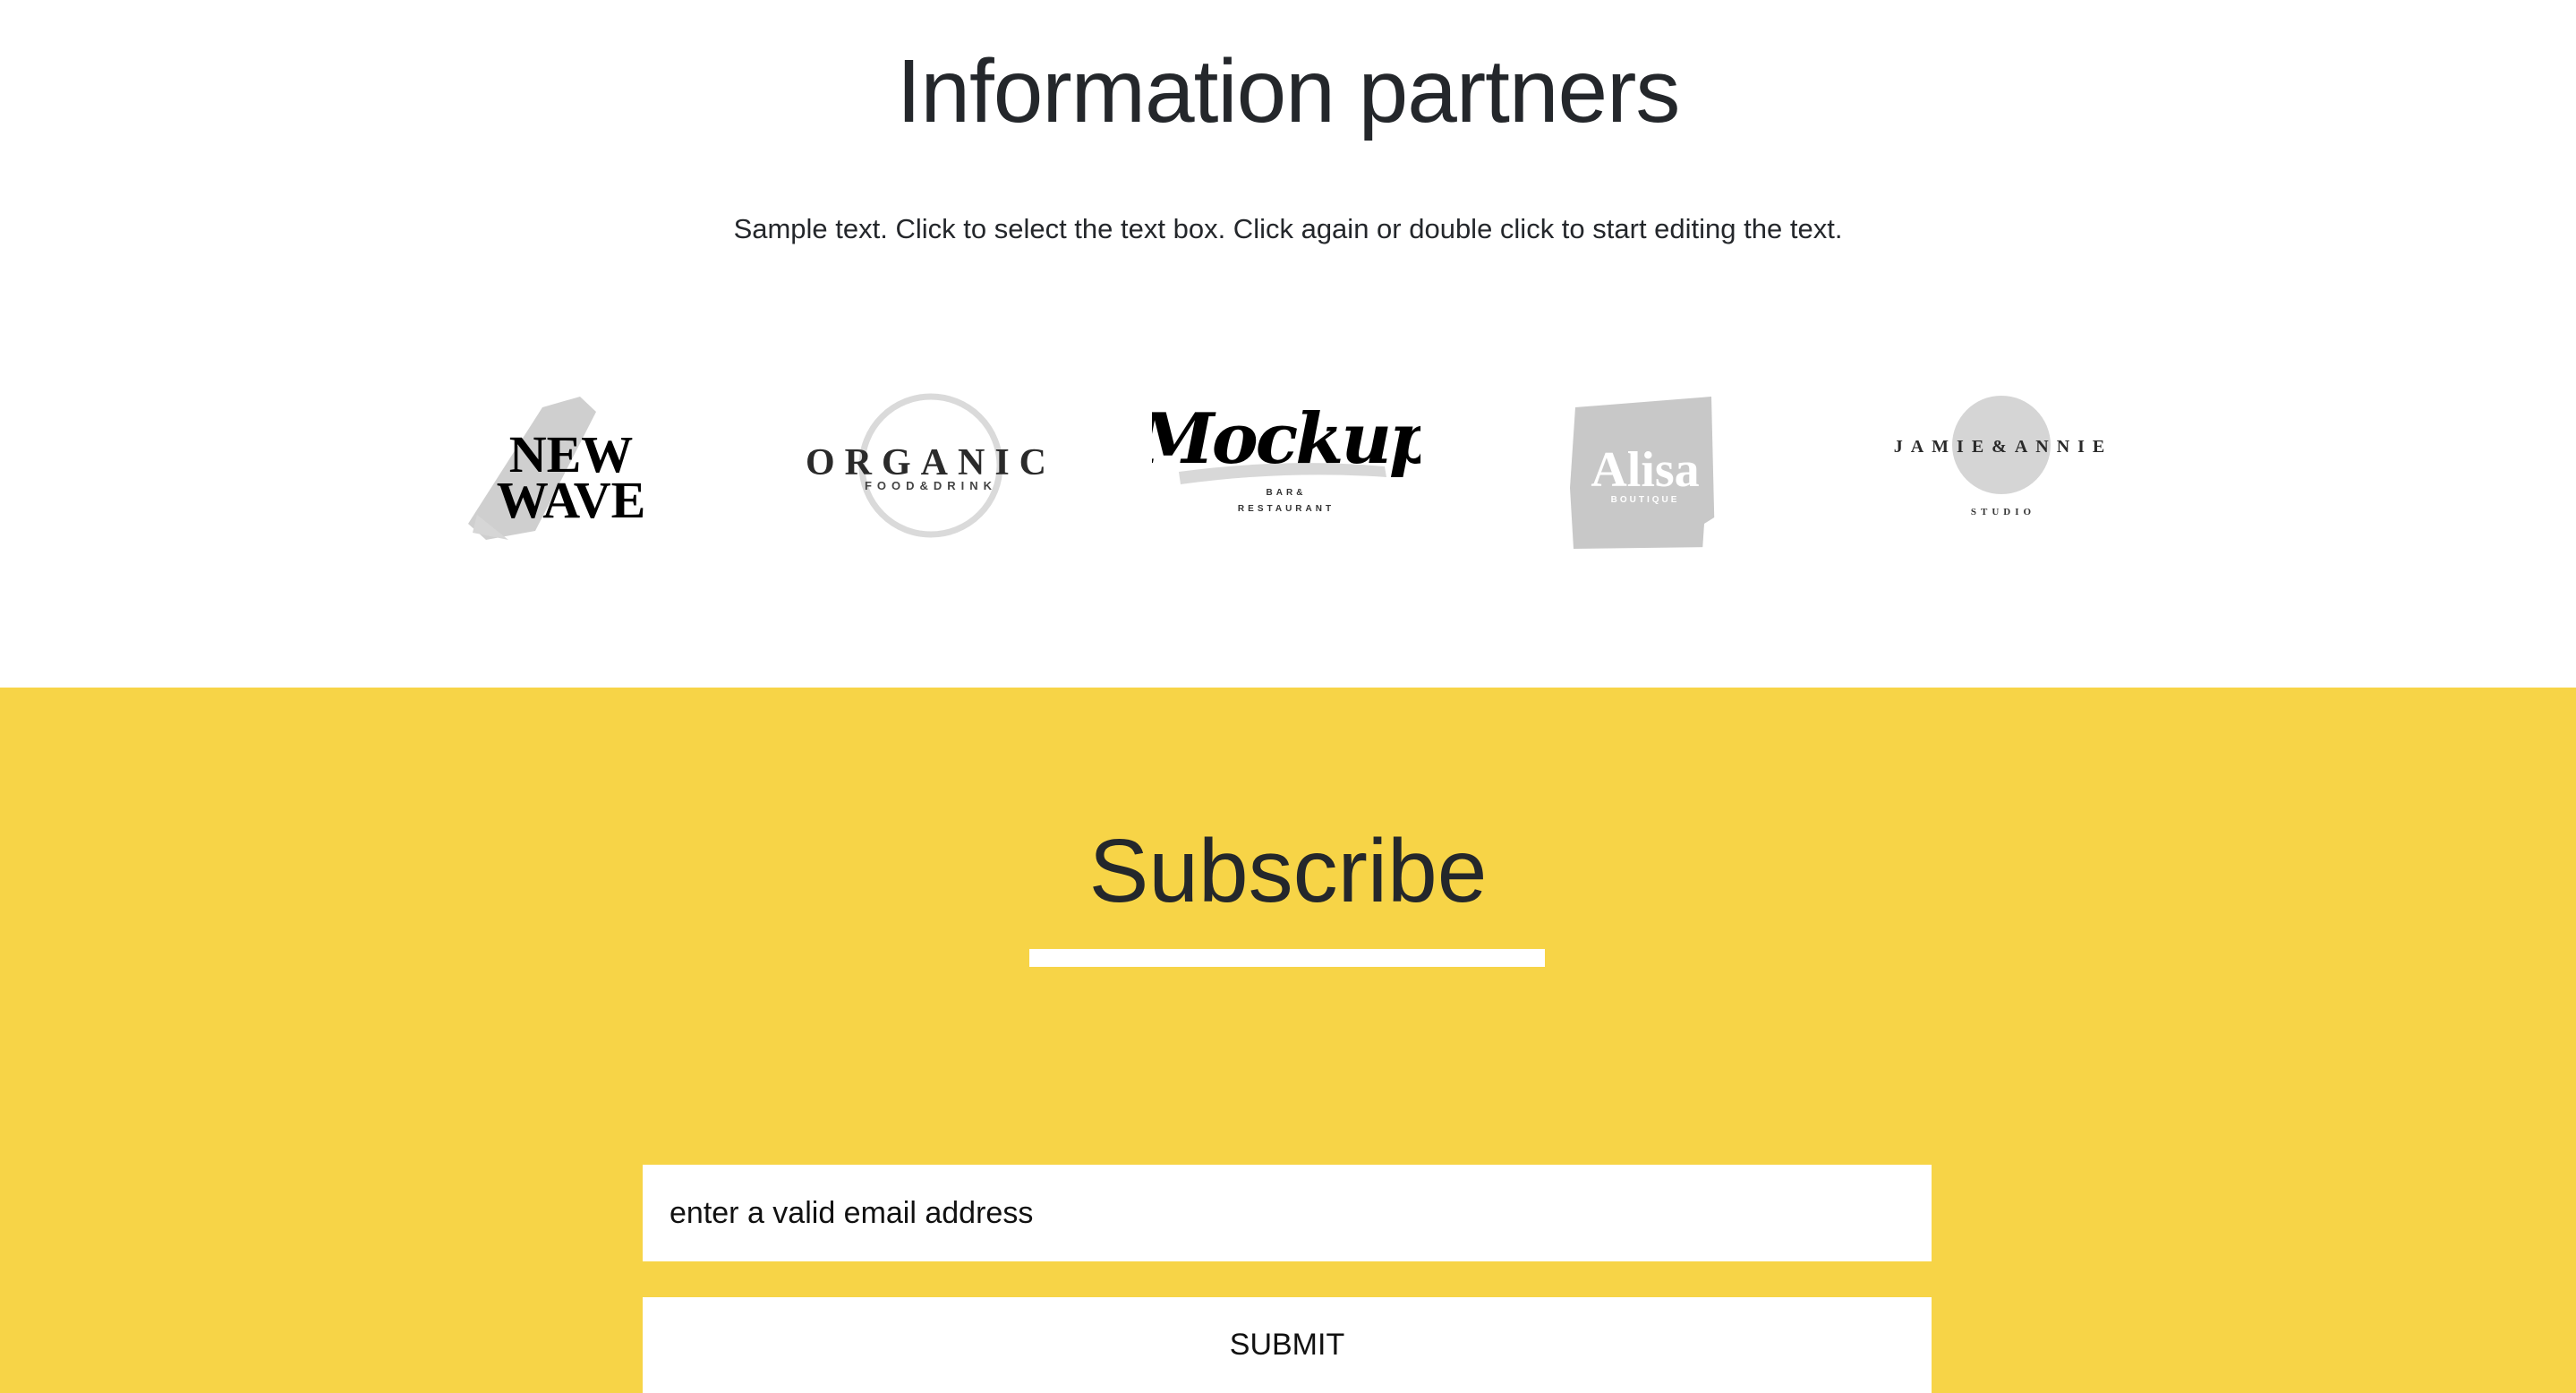 The image size is (2576, 1393). I want to click on mockup-logo-image: Mockup BAR& RESTAURANT, so click(1286, 456).